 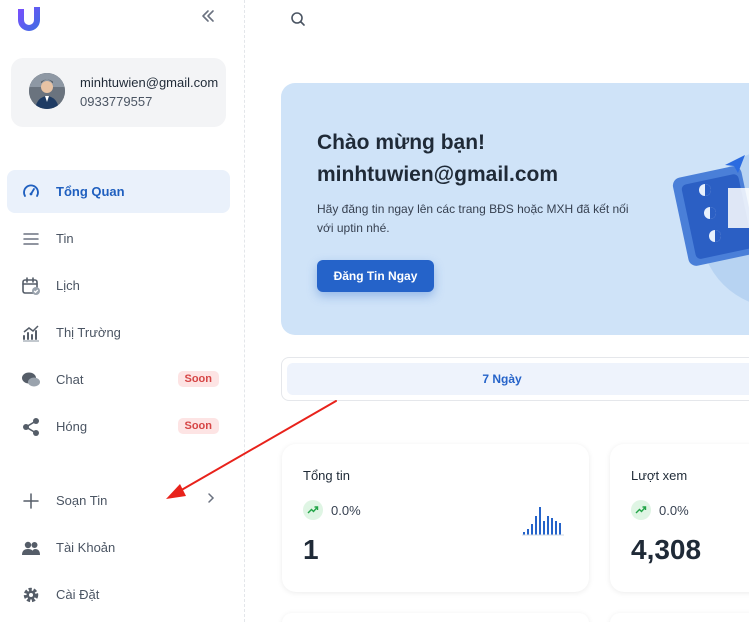 What do you see at coordinates (118, 379) in the screenshot?
I see `sidebar-item-chat: Chat Soon` at bounding box center [118, 379].